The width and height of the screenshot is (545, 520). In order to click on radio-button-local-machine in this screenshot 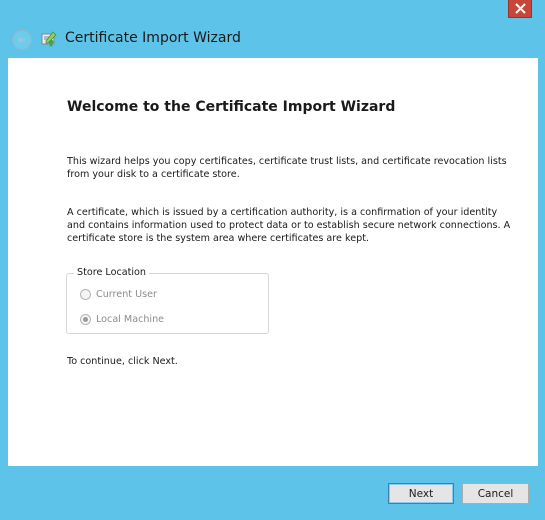, I will do `click(85, 319)`.